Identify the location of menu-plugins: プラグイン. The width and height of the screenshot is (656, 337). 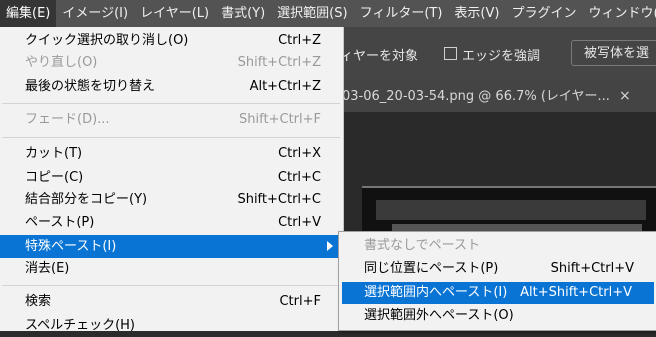
(543, 13).